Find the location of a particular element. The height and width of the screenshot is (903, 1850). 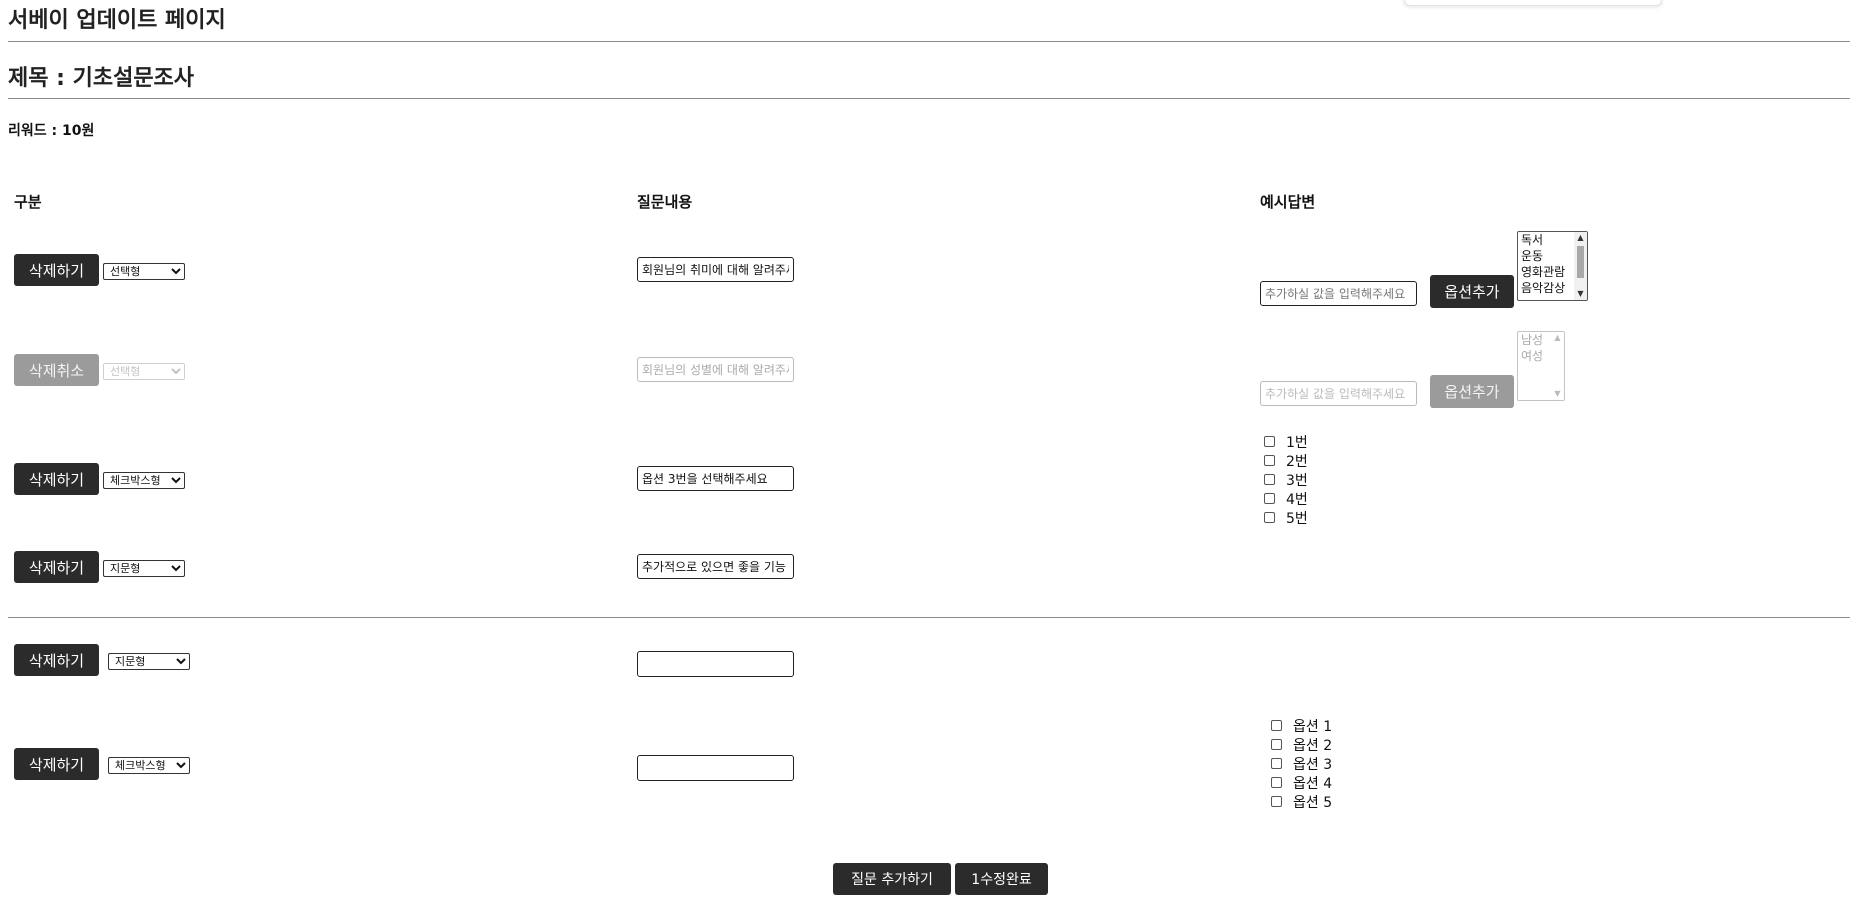

checkbox-option: 2번 is located at coordinates (1286, 460).